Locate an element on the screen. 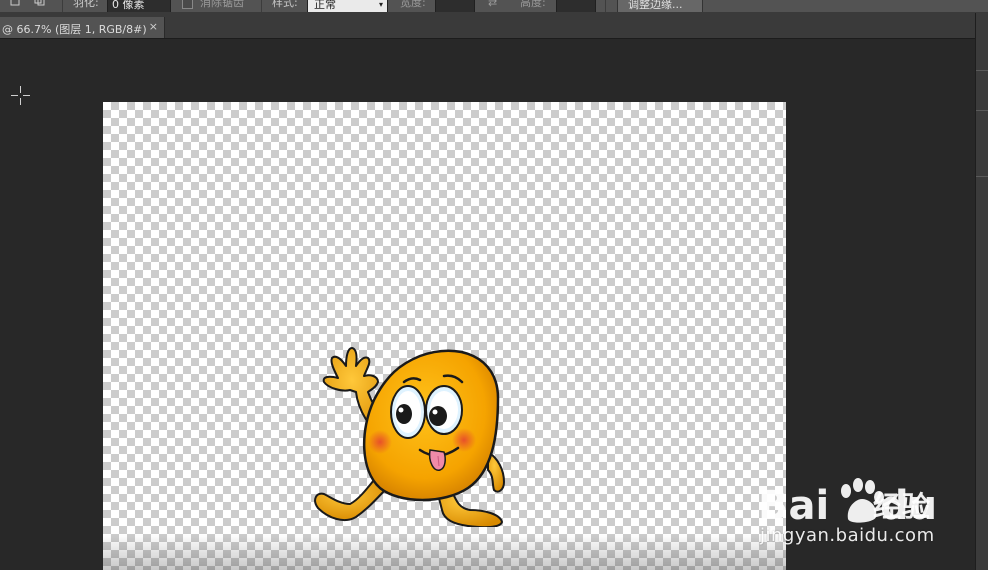  canvas-bottom-shade is located at coordinates (444, 552).